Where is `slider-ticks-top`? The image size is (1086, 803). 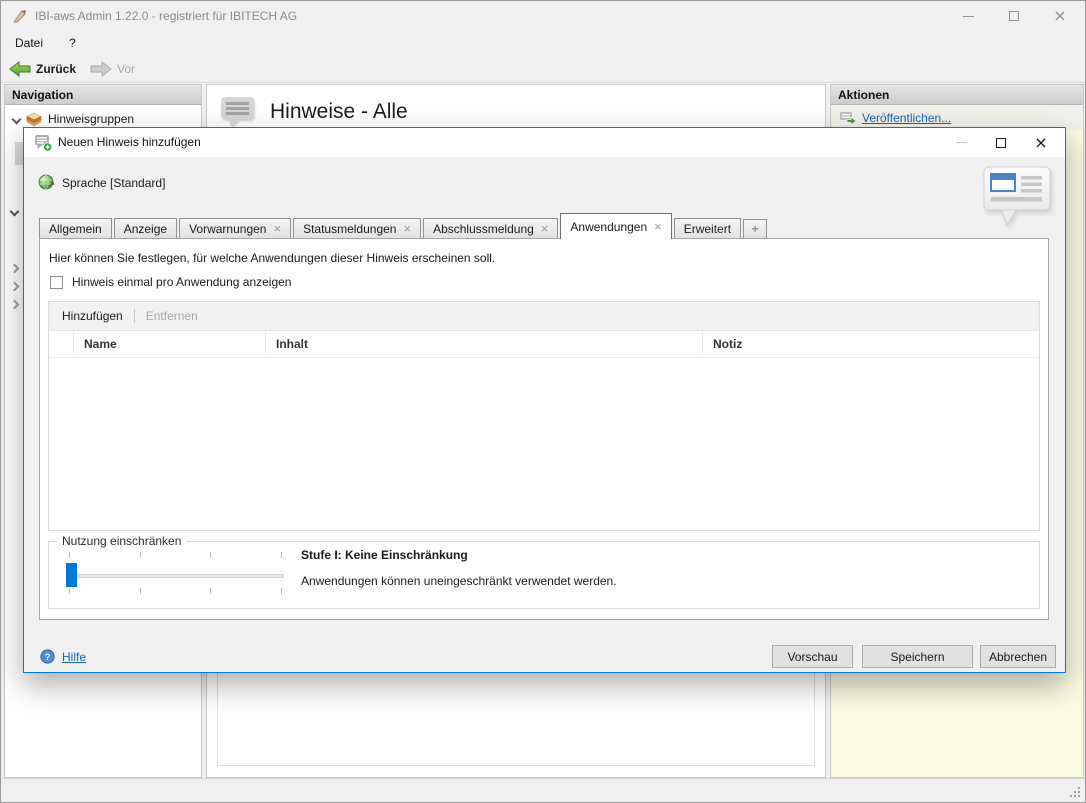
slider-ticks-top is located at coordinates (175, 555).